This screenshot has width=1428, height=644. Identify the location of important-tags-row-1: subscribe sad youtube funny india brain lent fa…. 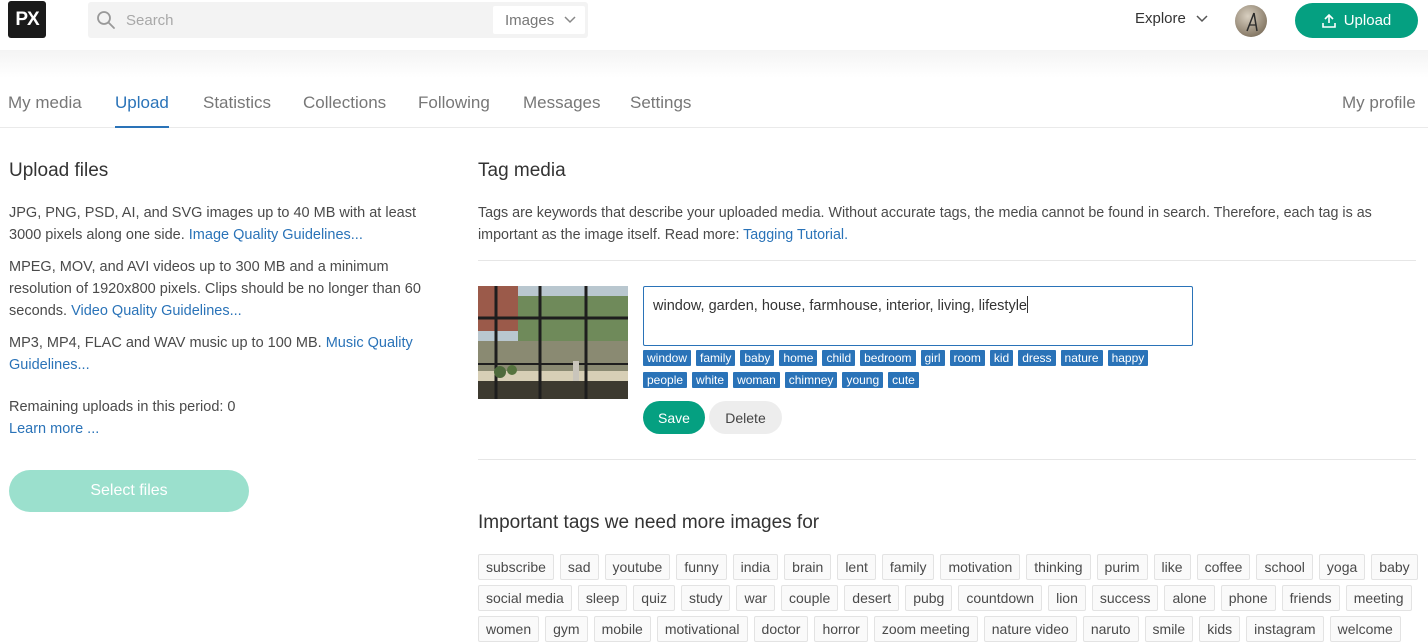
(948, 567).